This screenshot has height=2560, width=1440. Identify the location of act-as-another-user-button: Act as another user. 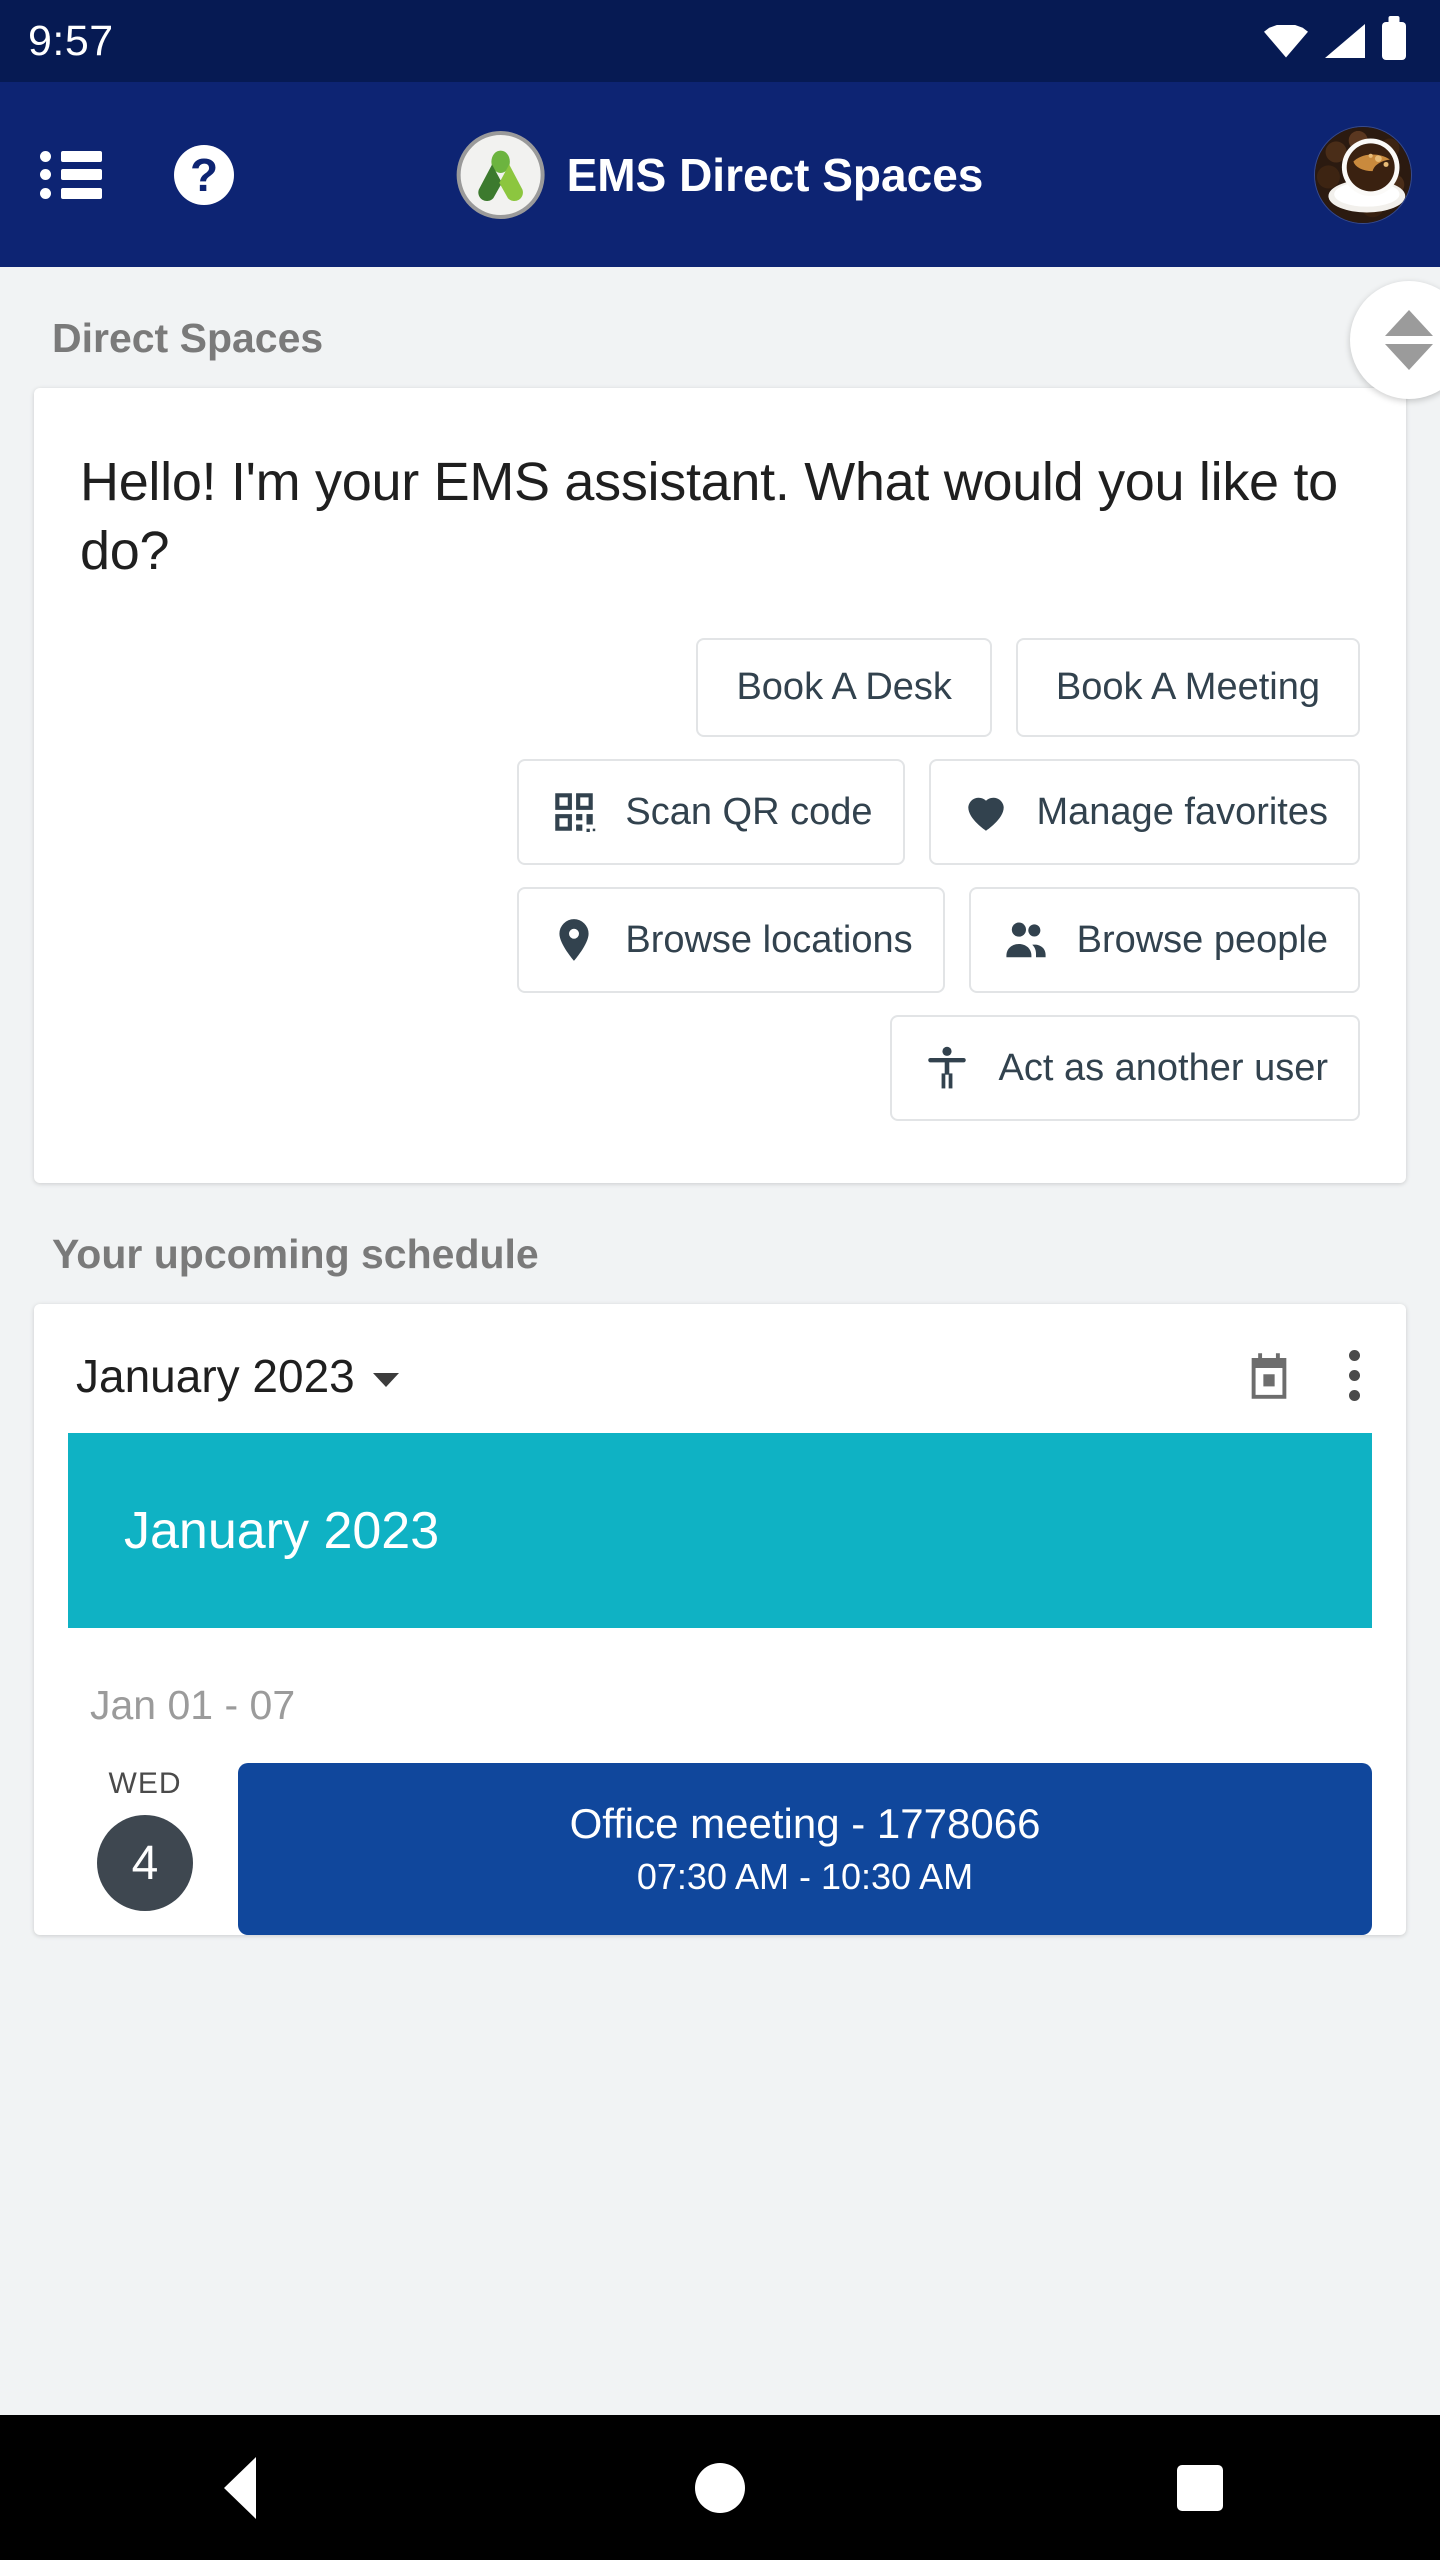
(1125, 1068).